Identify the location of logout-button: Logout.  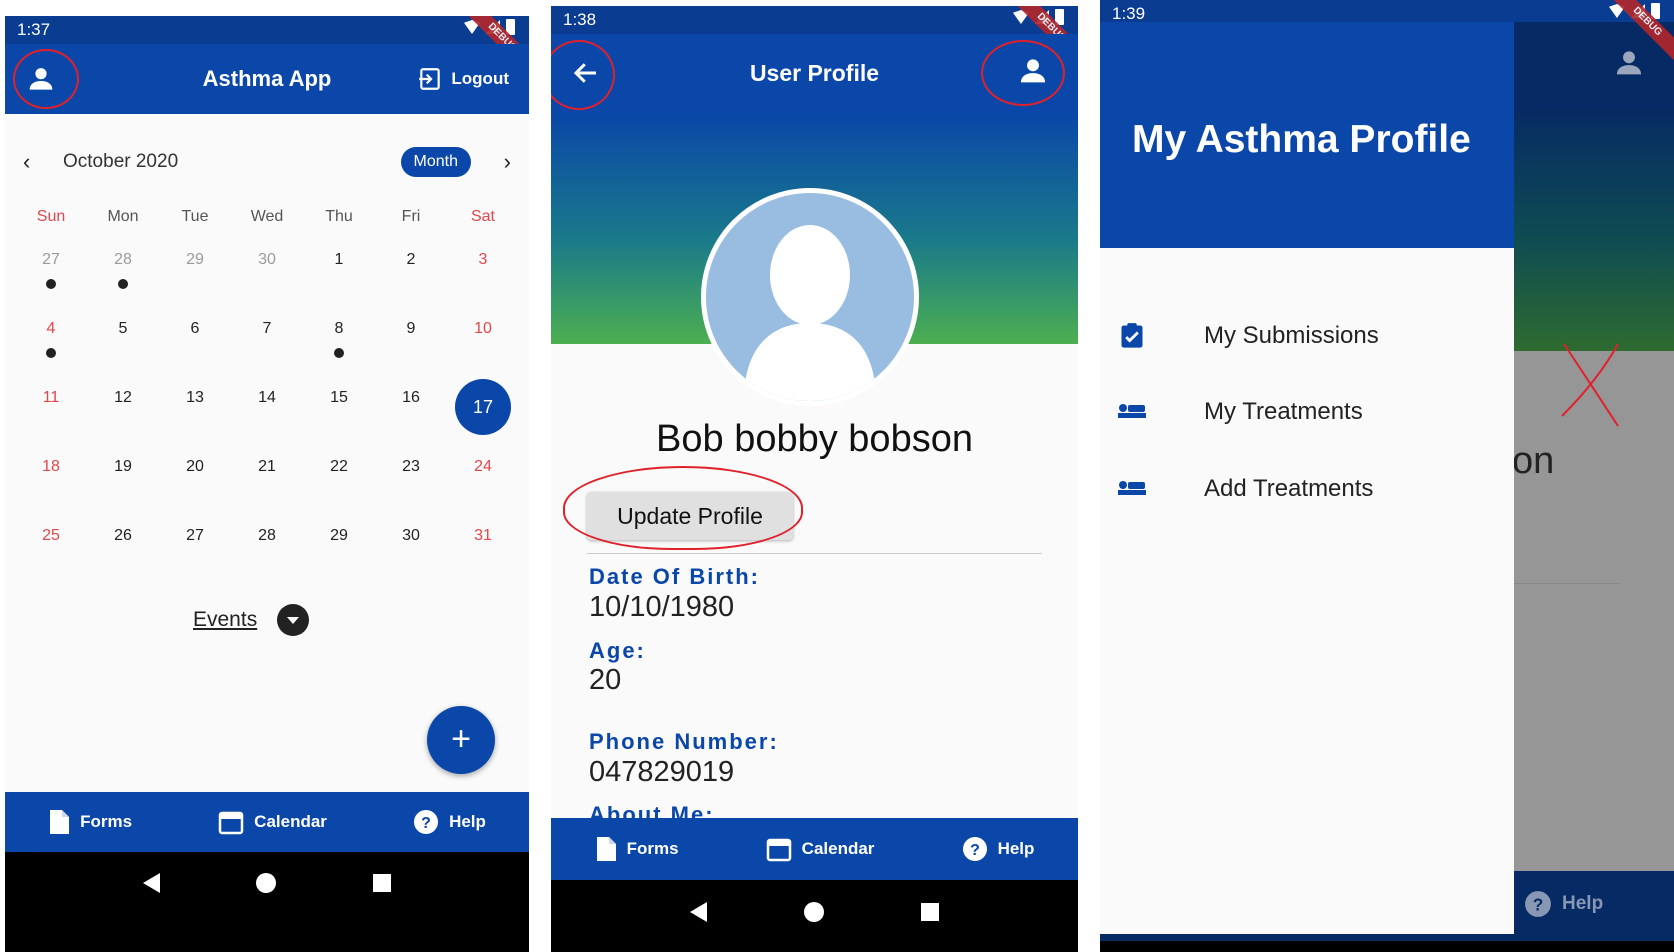
(463, 79).